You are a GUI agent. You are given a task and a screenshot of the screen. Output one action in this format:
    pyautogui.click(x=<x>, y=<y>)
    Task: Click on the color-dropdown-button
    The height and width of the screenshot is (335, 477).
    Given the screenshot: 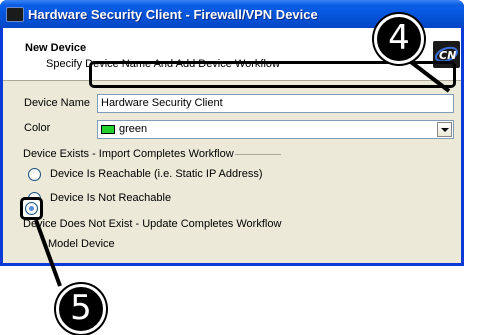 What is the action you would take?
    pyautogui.click(x=444, y=129)
    